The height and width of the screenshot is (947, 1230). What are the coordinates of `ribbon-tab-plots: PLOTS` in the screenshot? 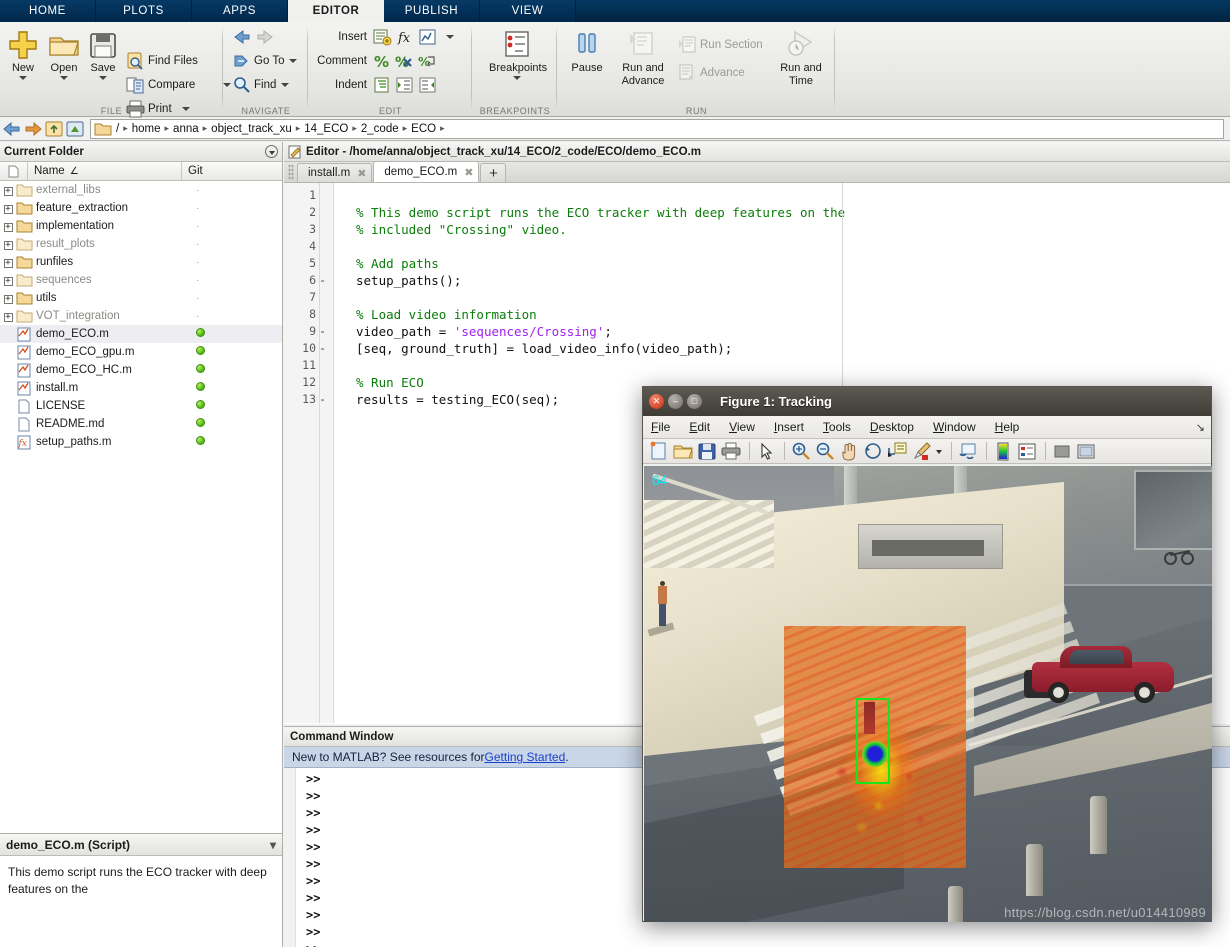 It's located at (144, 11).